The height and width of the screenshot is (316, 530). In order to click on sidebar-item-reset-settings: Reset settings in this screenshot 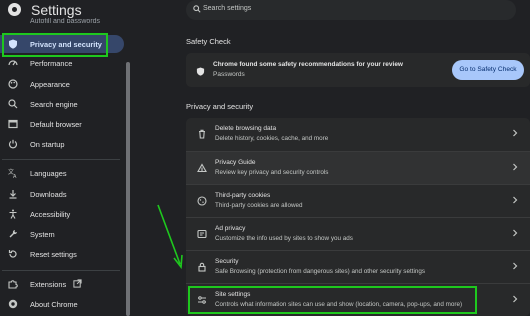, I will do `click(62, 254)`.